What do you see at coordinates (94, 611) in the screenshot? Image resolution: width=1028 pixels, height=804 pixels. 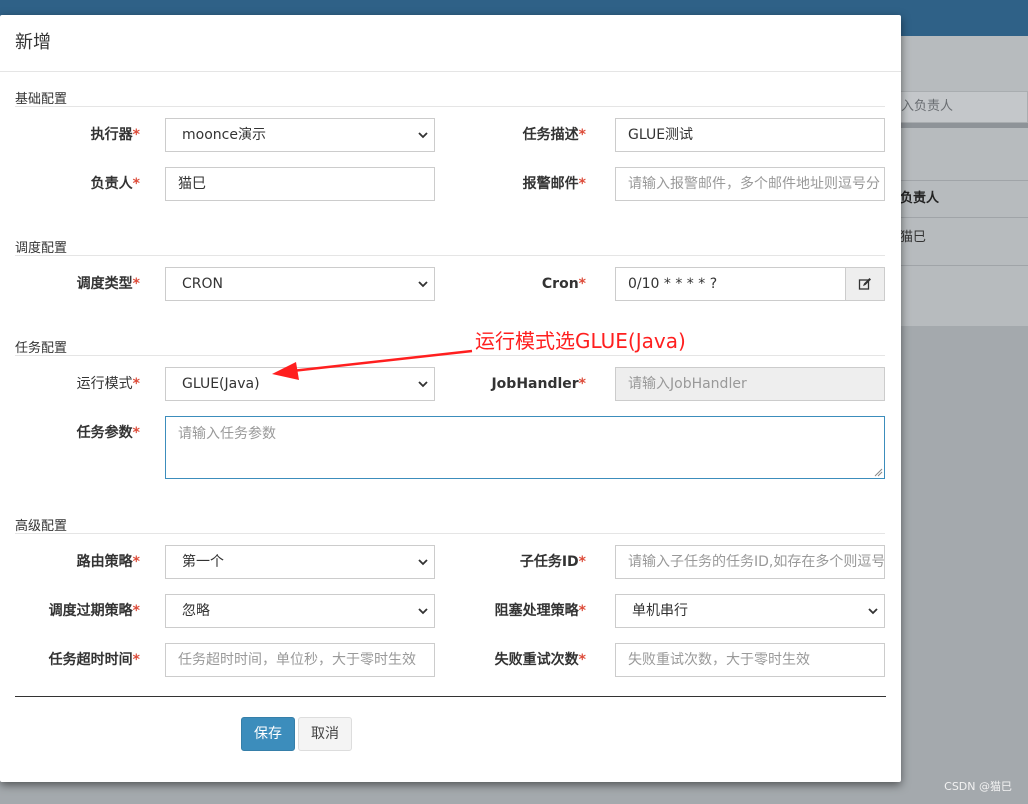 I see `misfire-strategy-label: 调度过期策略*` at bounding box center [94, 611].